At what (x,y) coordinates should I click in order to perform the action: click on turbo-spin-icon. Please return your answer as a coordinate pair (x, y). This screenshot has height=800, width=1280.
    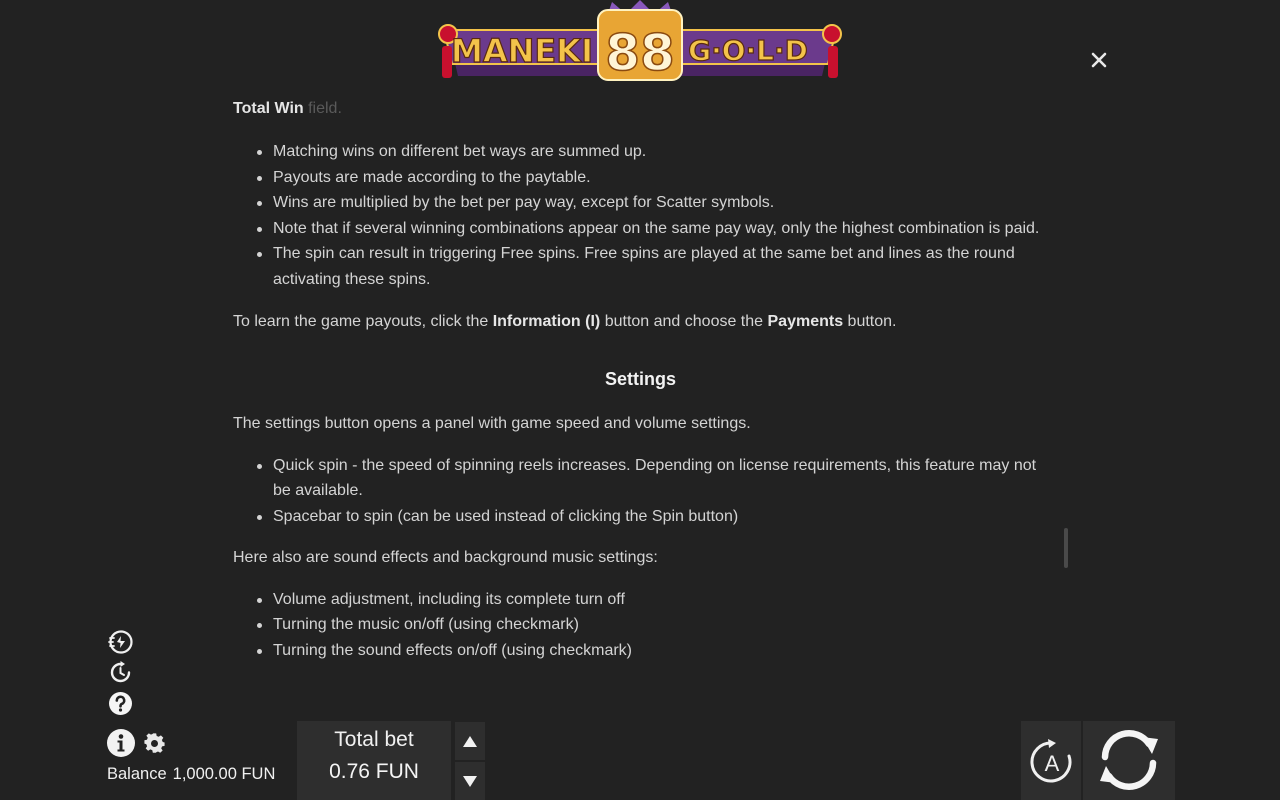
    Looking at the image, I should click on (120, 642).